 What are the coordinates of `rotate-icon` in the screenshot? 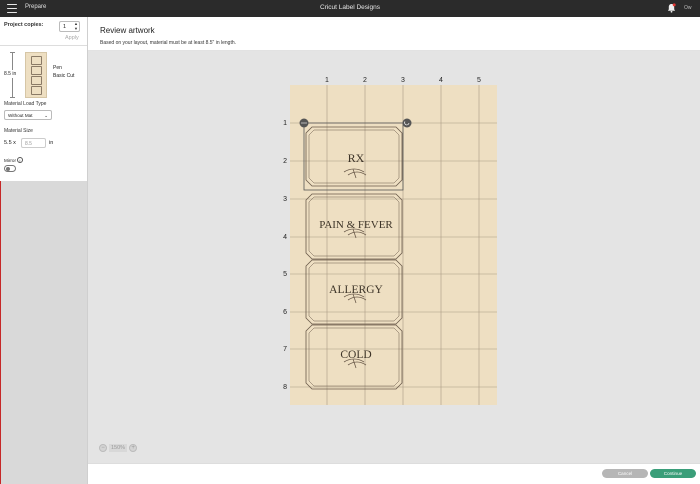 It's located at (407, 123).